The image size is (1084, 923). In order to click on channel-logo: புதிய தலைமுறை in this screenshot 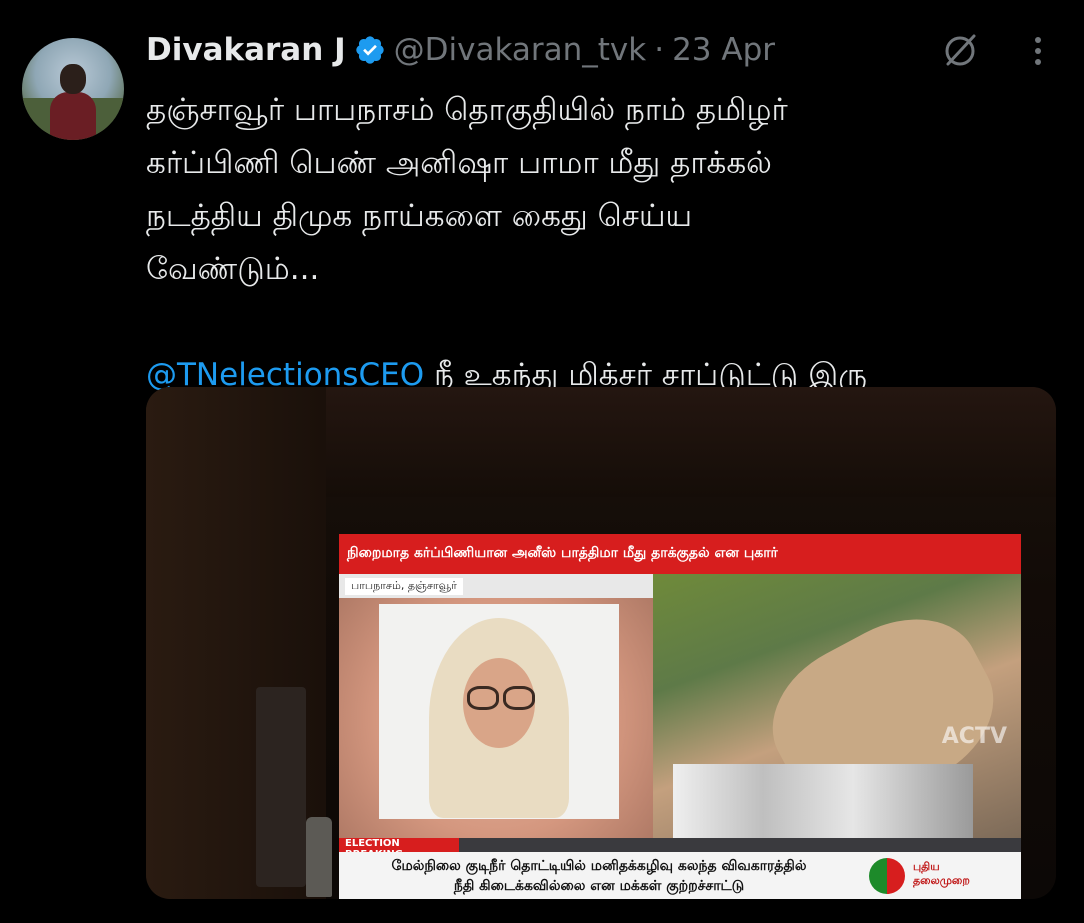, I will do `click(940, 875)`.